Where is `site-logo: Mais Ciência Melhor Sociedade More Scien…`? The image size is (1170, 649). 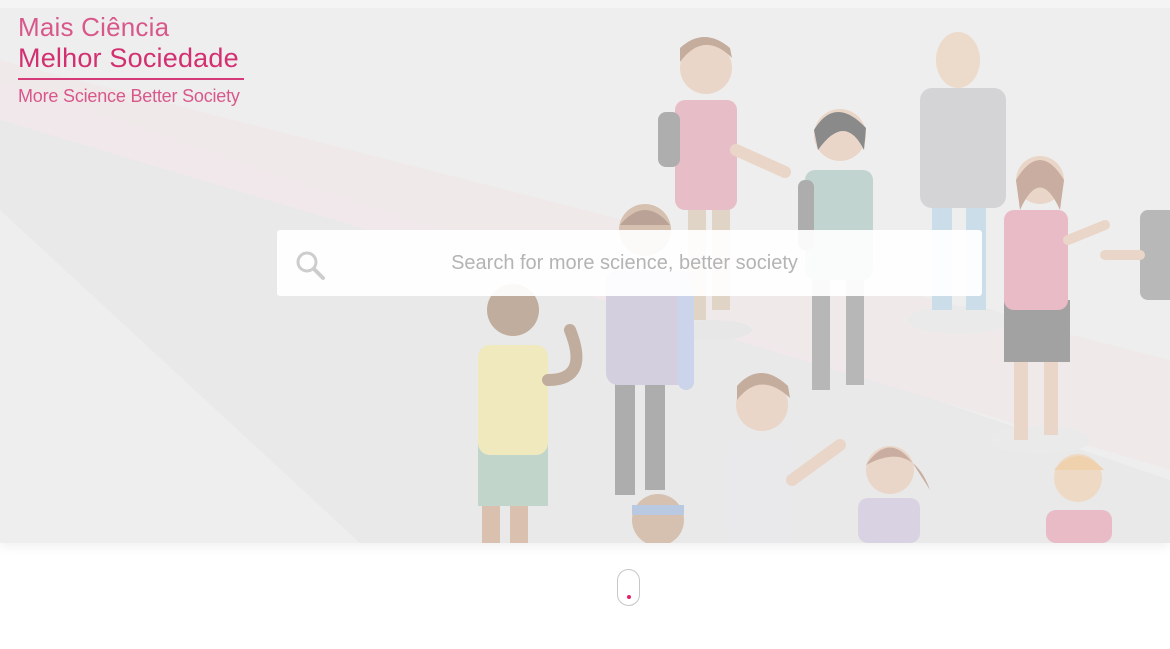
site-logo: Mais Ciência Melhor Sociedade More Scien… is located at coordinates (131, 59).